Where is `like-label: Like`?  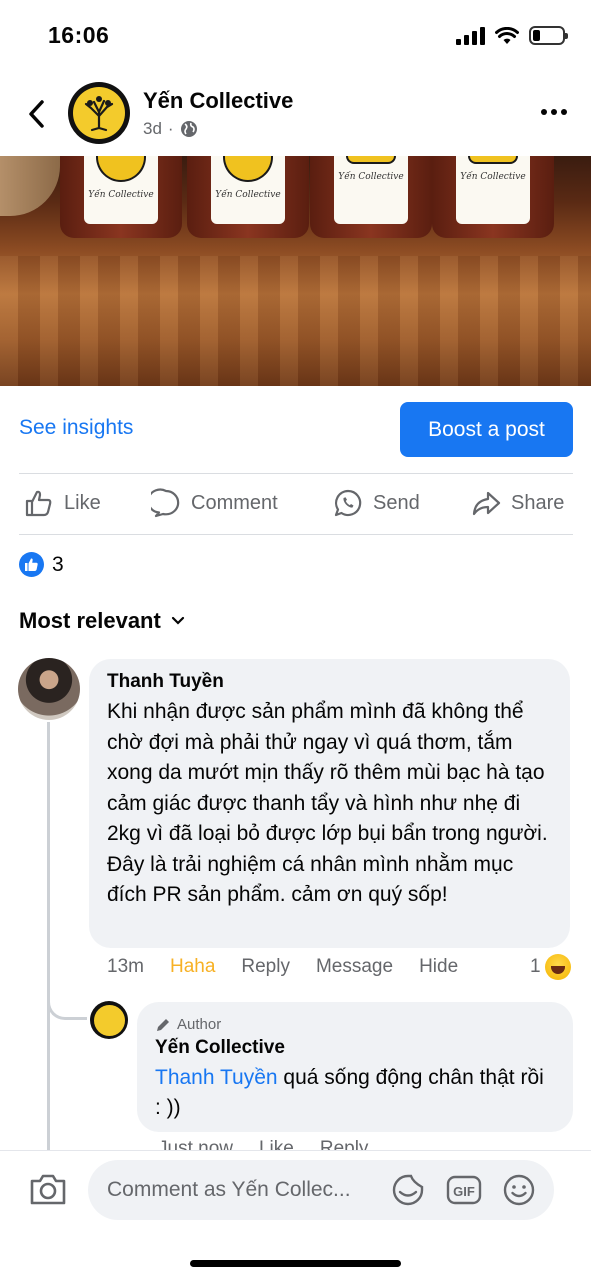
like-label: Like is located at coordinates (82, 502).